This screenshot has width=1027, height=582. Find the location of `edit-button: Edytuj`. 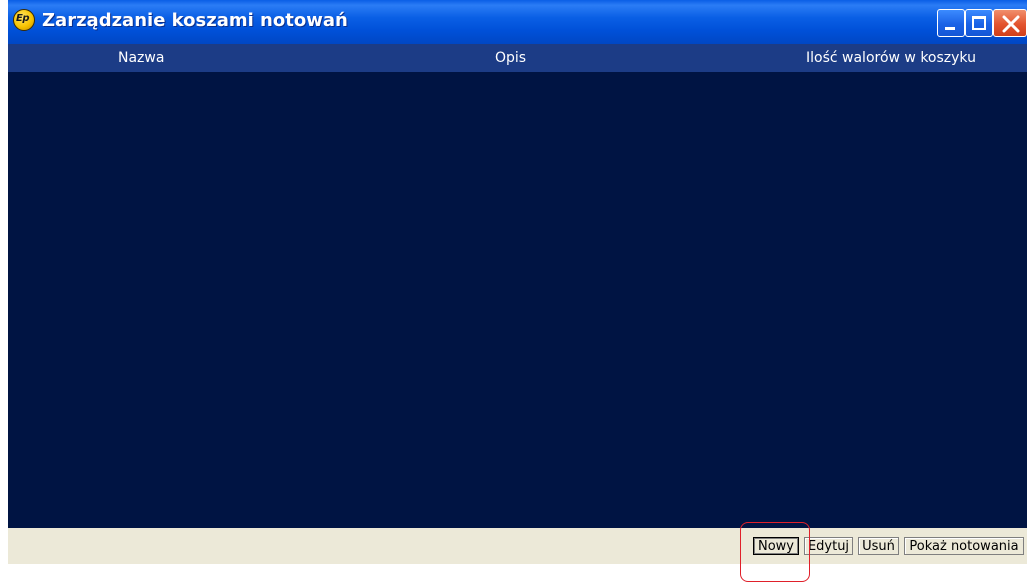

edit-button: Edytuj is located at coordinates (828, 546).